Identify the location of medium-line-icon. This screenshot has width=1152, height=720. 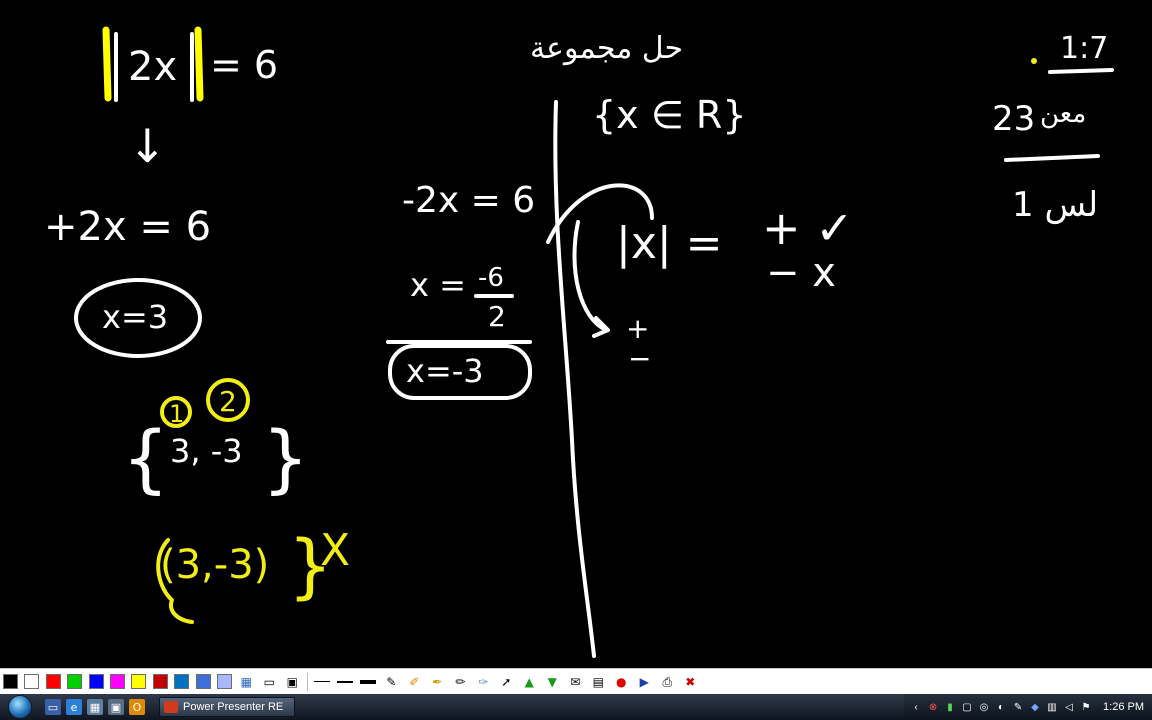
(345, 681).